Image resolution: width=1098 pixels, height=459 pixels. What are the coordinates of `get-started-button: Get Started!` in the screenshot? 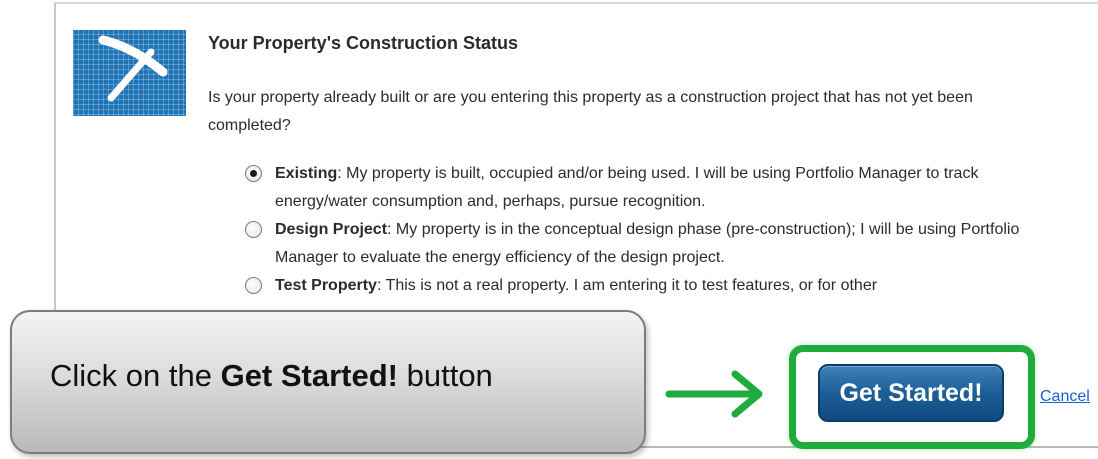 It's located at (911, 393).